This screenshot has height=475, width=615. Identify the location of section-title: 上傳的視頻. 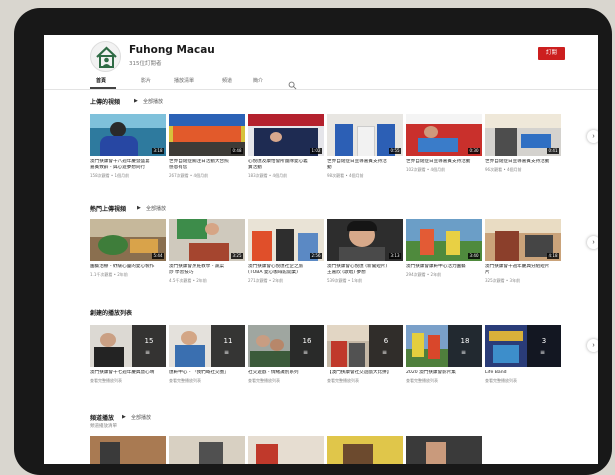
(105, 102).